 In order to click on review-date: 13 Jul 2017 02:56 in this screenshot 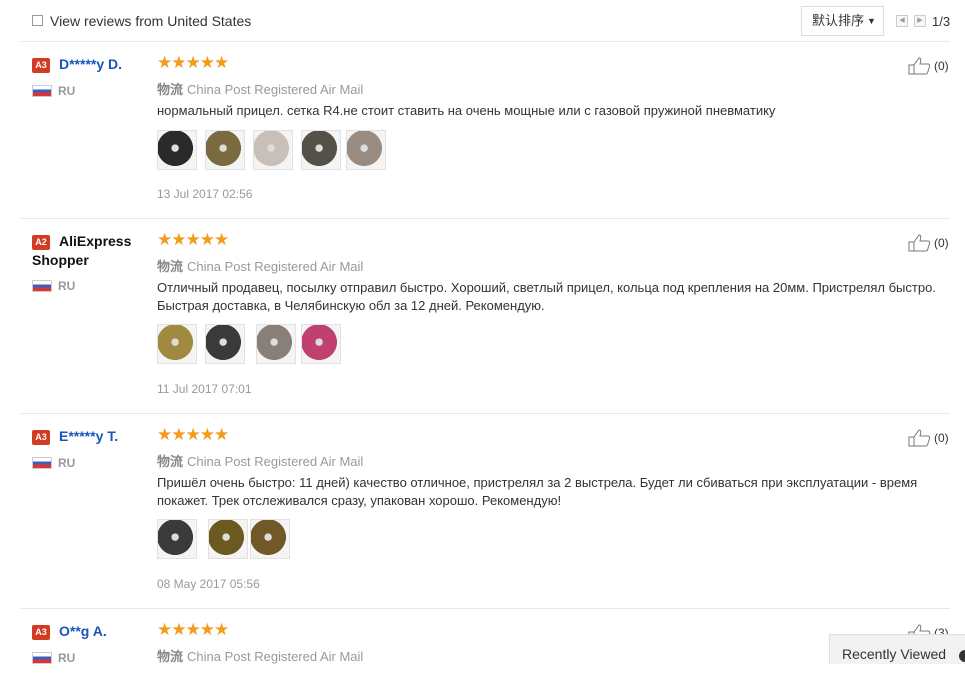, I will do `click(205, 194)`.